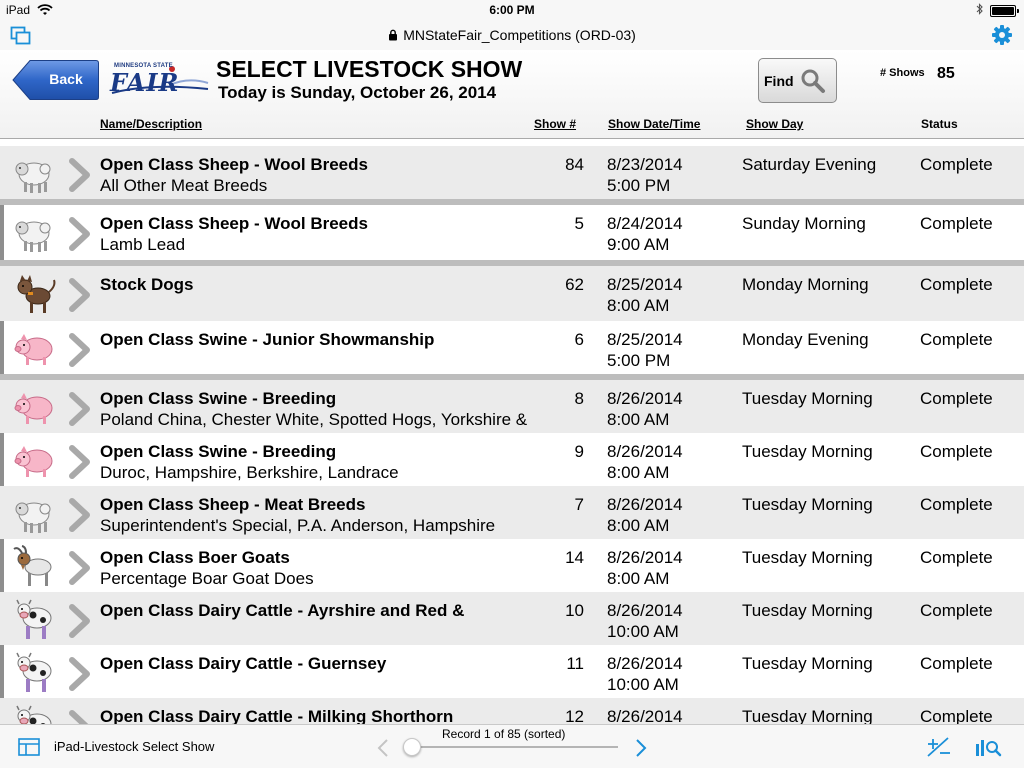 The height and width of the screenshot is (768, 1024). What do you see at coordinates (902, 73) in the screenshot?
I see `shows-count-label: # Shows` at bounding box center [902, 73].